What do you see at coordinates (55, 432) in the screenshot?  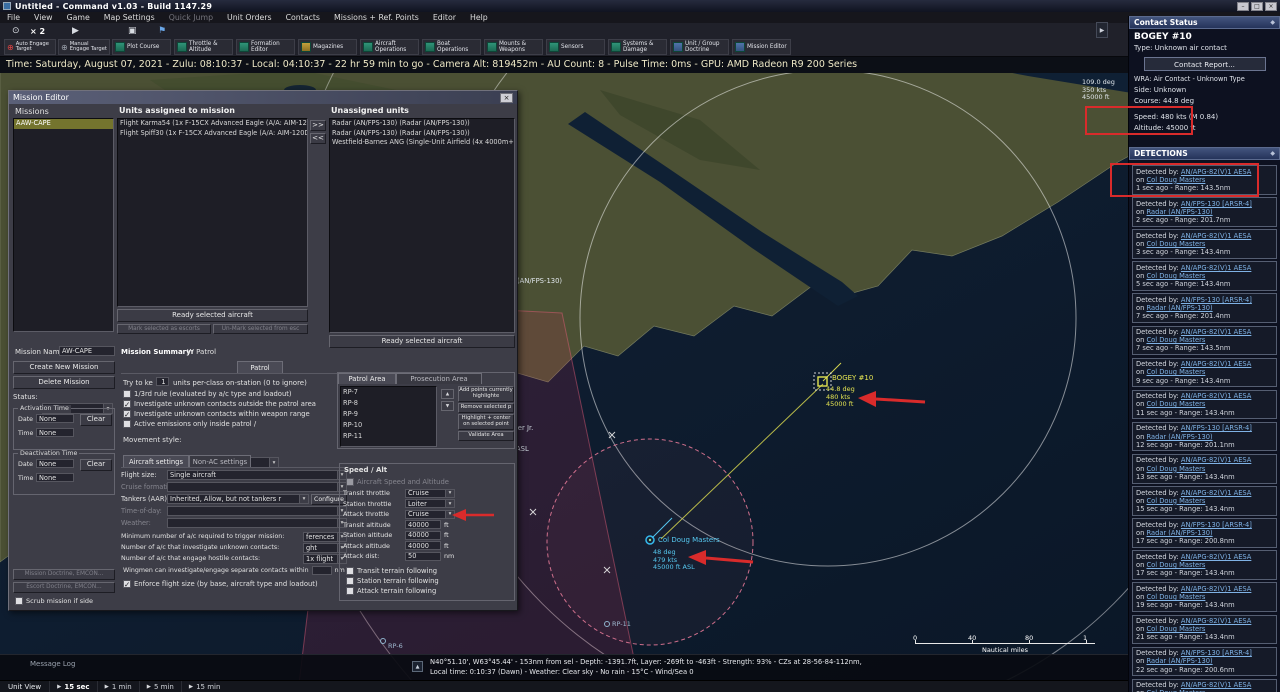 I see `activation-time-input: None` at bounding box center [55, 432].